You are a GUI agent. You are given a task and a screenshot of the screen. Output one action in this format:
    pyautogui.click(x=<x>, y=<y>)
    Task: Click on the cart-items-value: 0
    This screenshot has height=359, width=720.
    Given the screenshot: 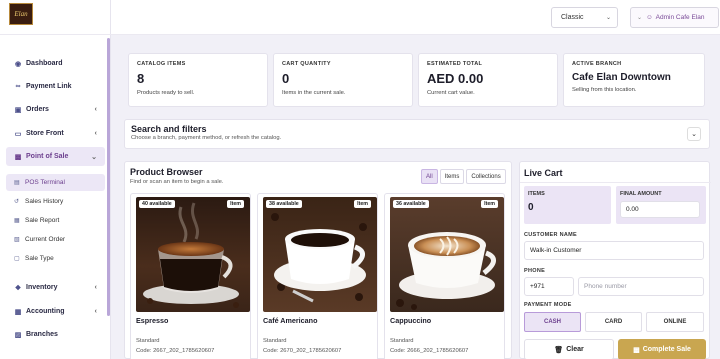 What is the action you would take?
    pyautogui.click(x=531, y=207)
    